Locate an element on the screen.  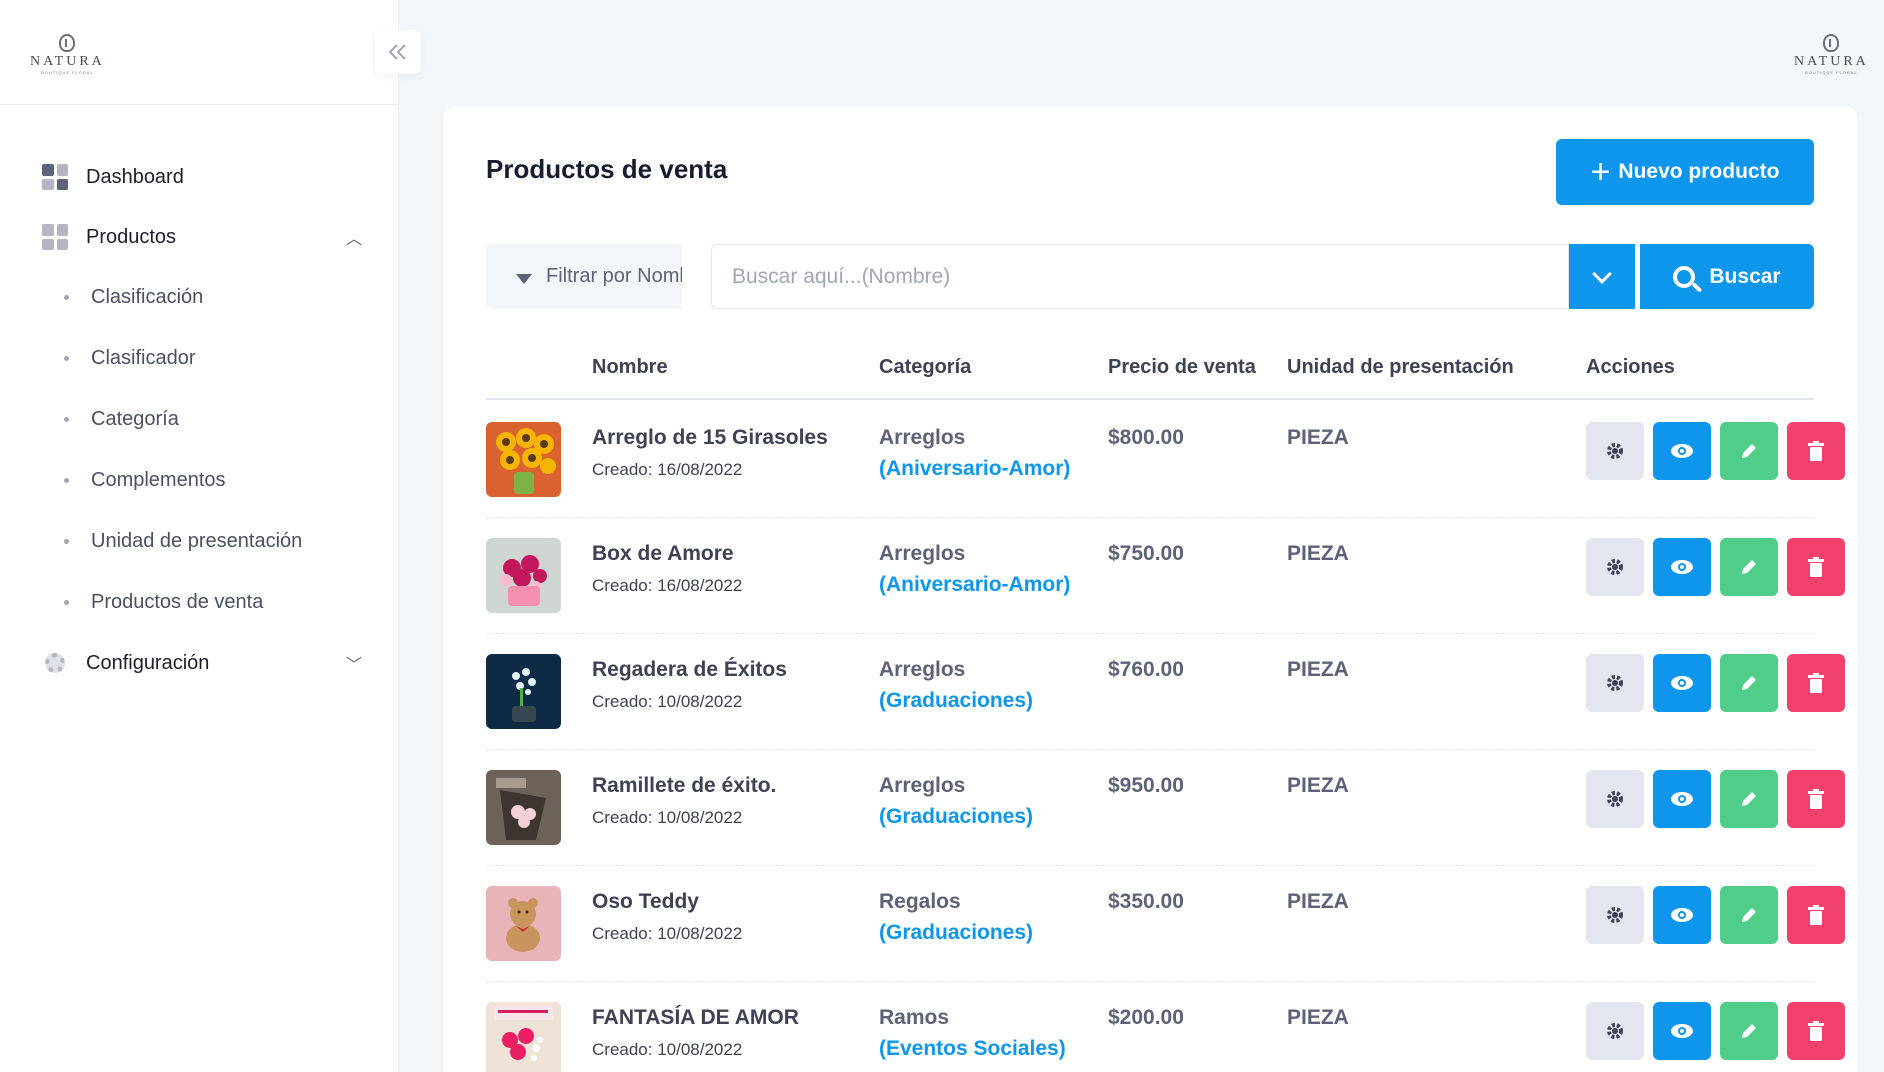
new-product-button: + Nuevo producto is located at coordinates (1685, 172).